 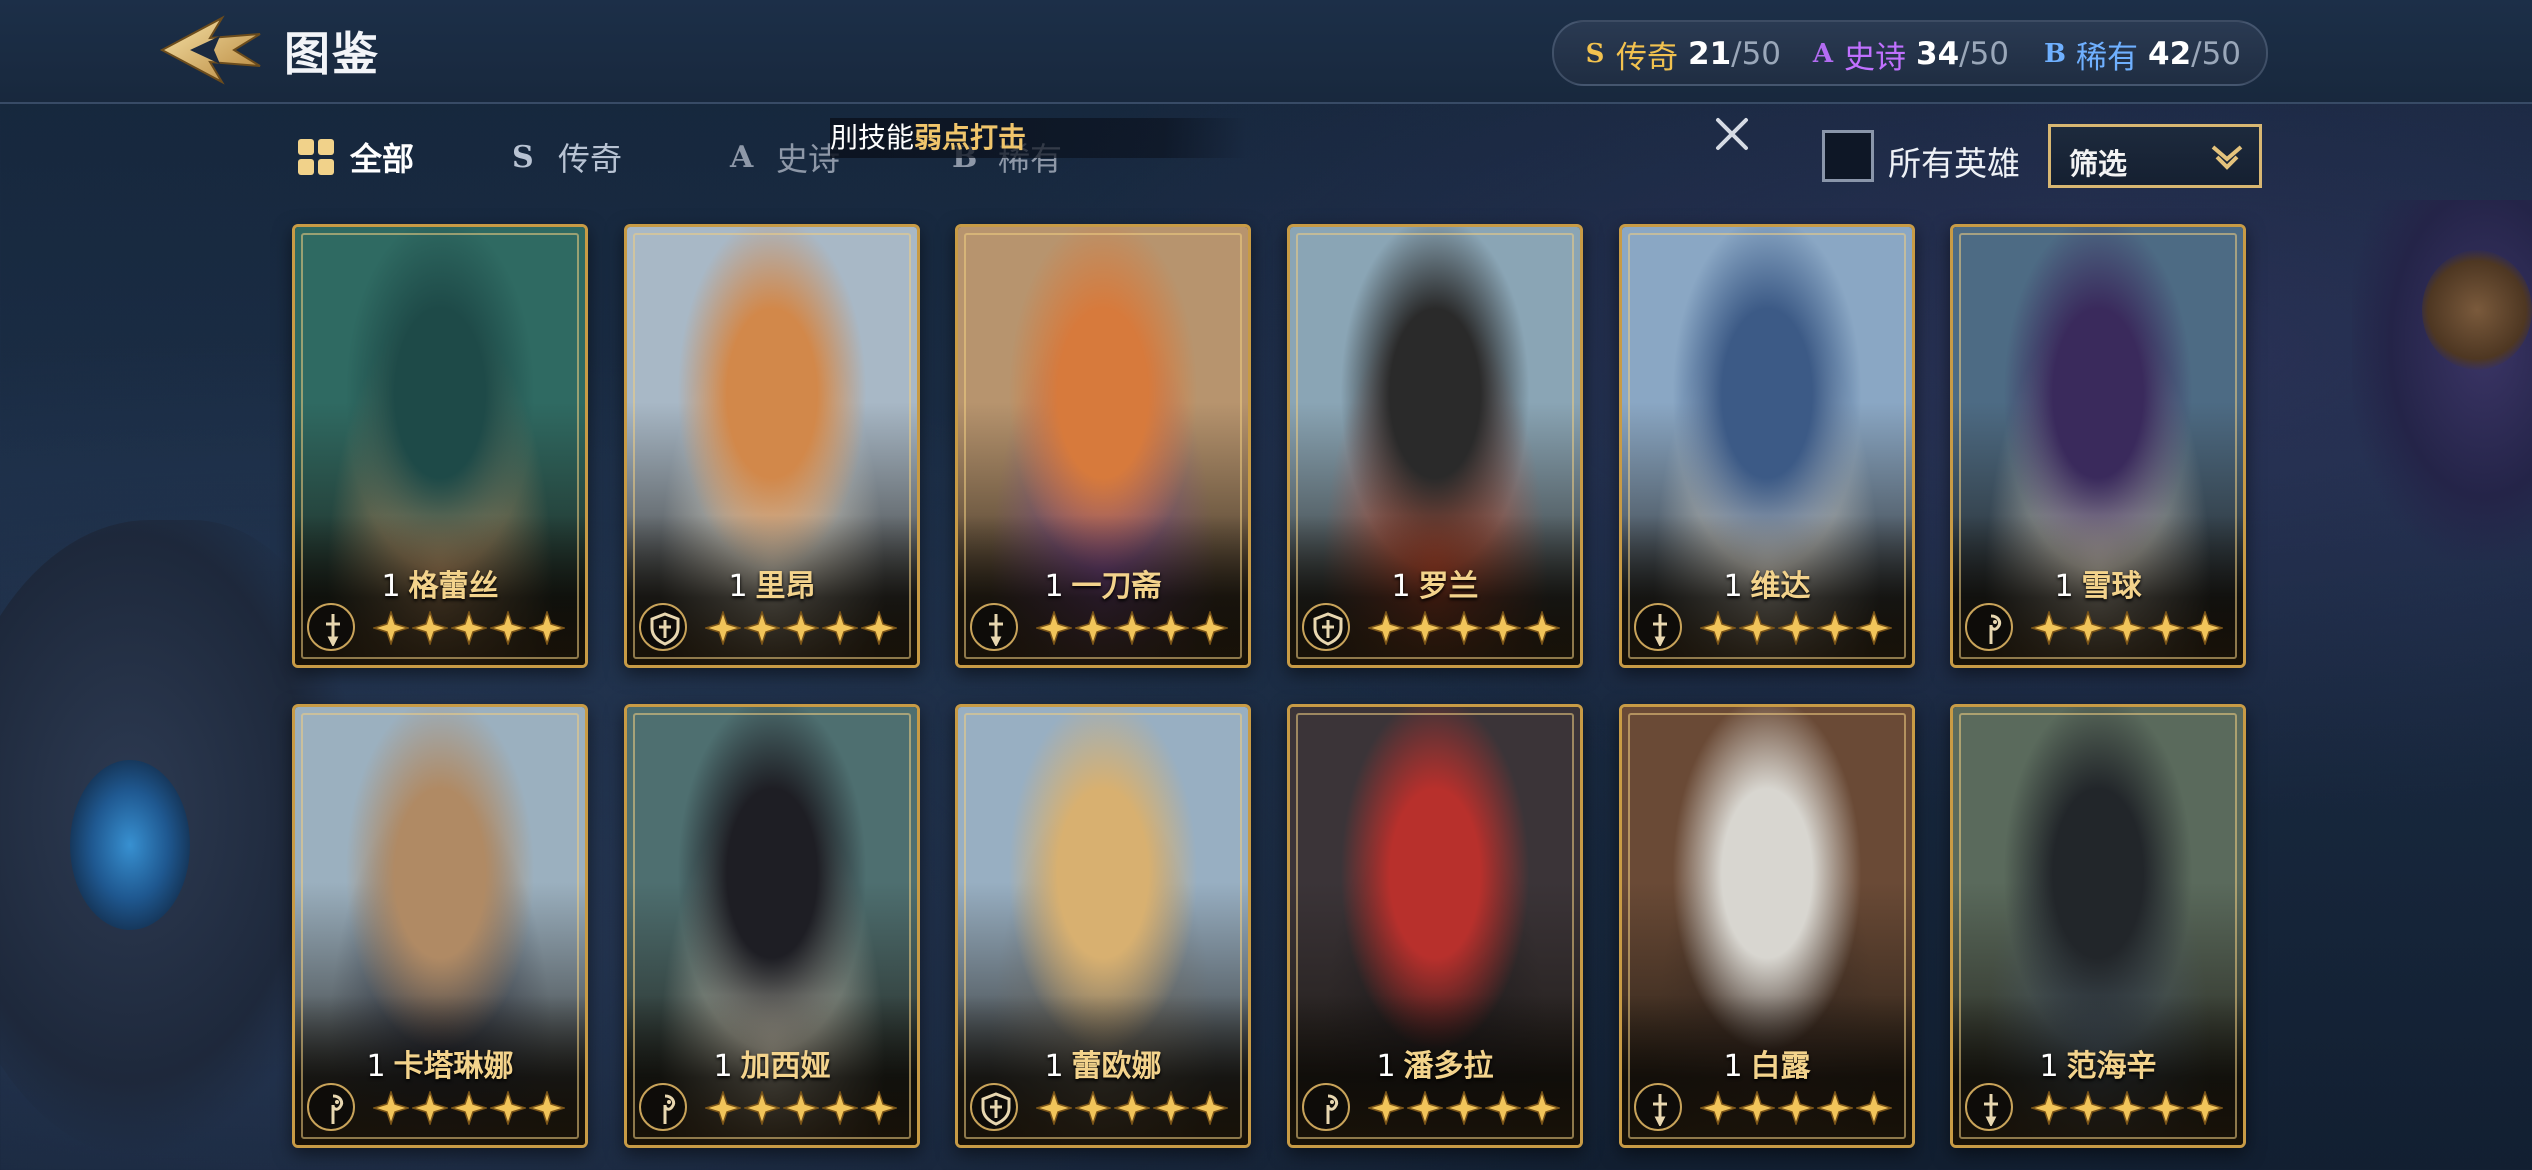 I want to click on hero-card: 1 白露, so click(x=1767, y=926).